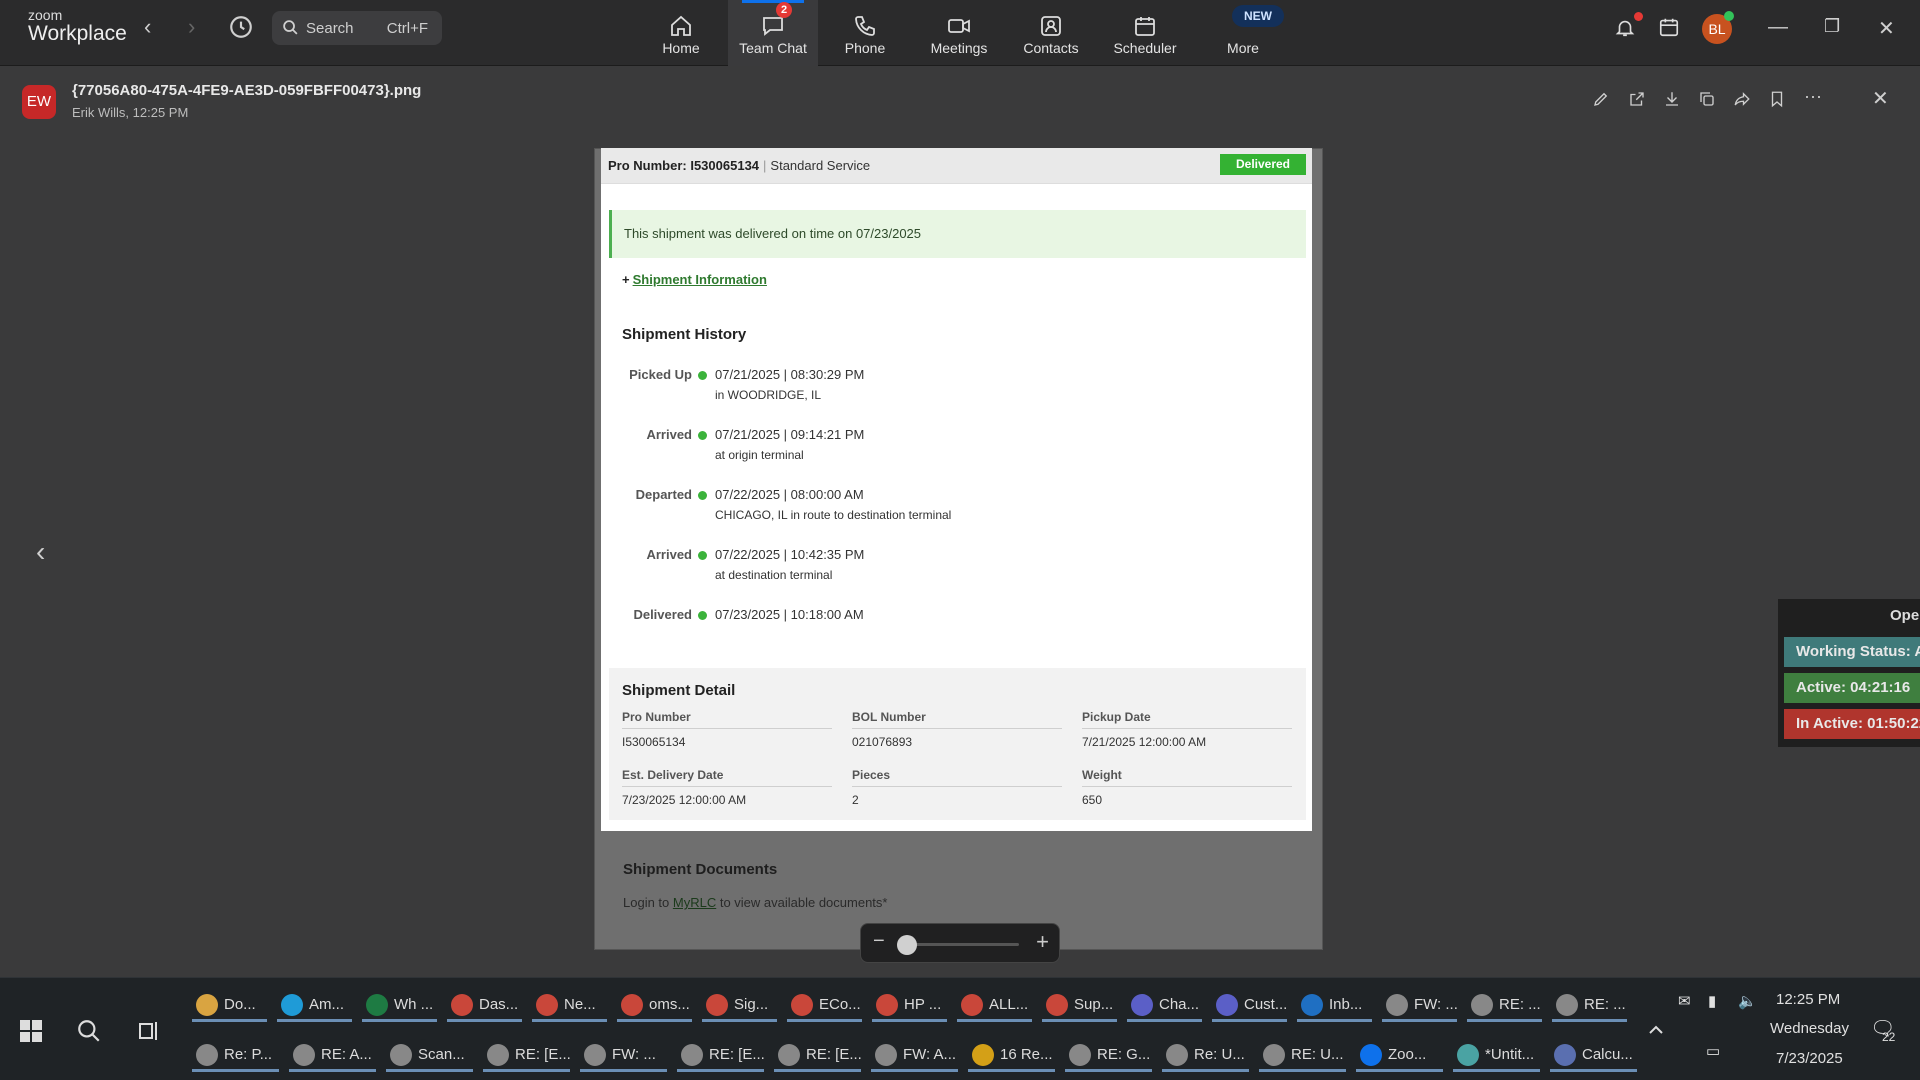  Describe the element at coordinates (31, 1031) in the screenshot. I see `windows-start-icon` at that location.